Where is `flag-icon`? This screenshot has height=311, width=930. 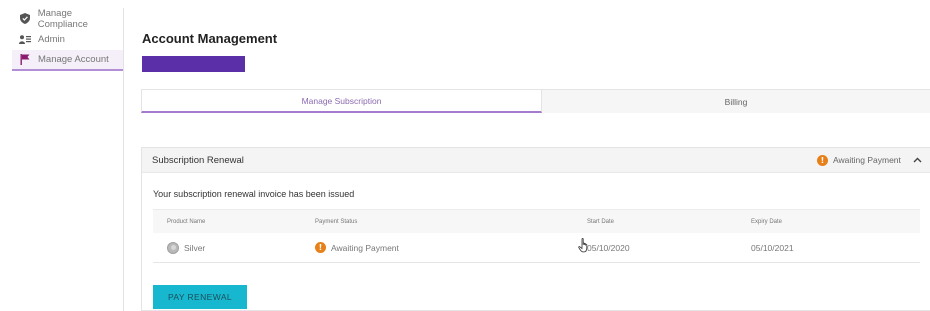
flag-icon is located at coordinates (25, 59).